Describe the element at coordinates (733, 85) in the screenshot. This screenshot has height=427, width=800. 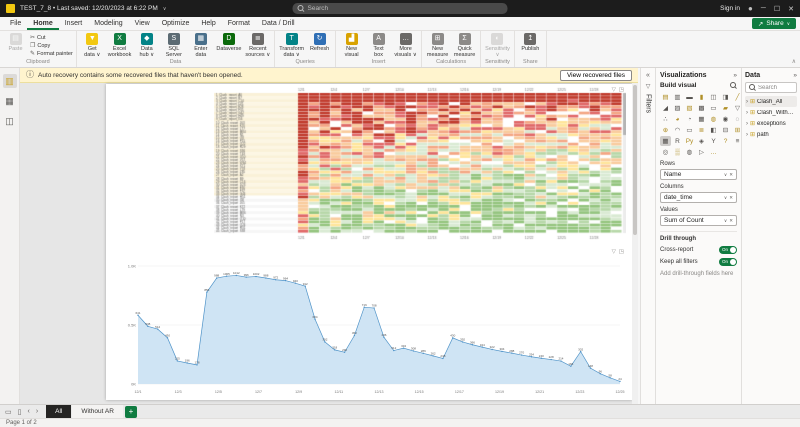
I see `search-fields-icon` at that location.